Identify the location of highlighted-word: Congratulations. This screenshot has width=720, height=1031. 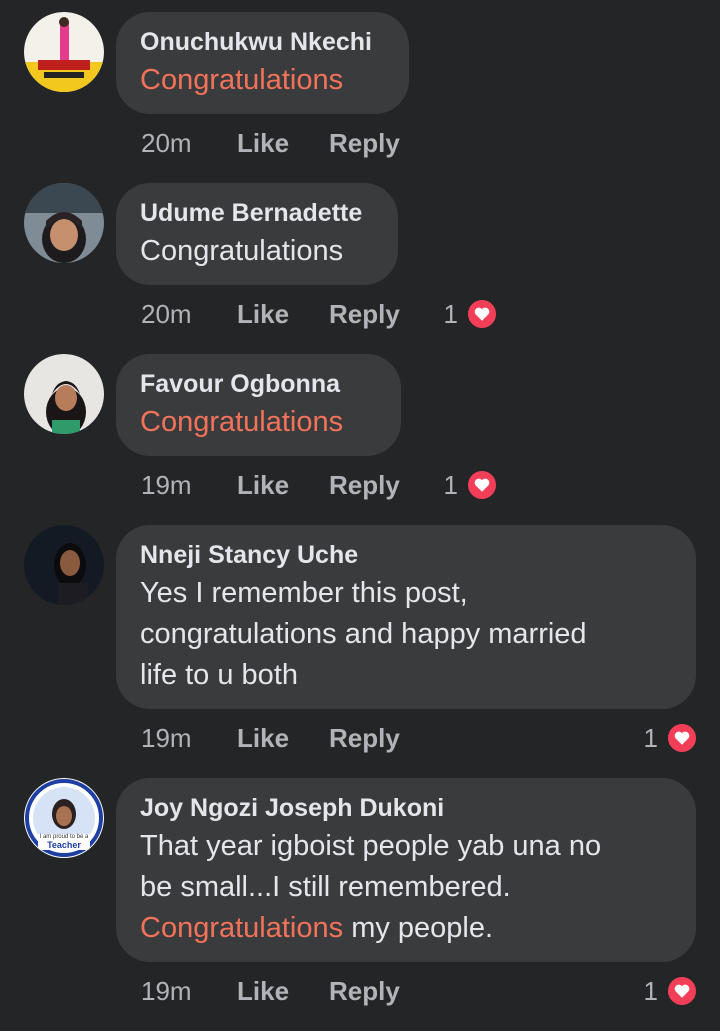
(242, 928).